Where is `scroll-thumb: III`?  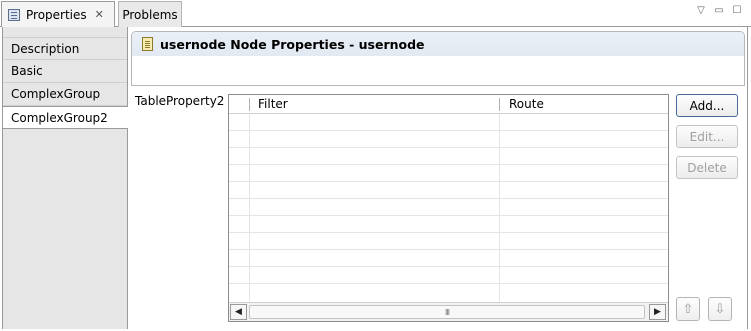
scroll-thumb: III is located at coordinates (447, 312).